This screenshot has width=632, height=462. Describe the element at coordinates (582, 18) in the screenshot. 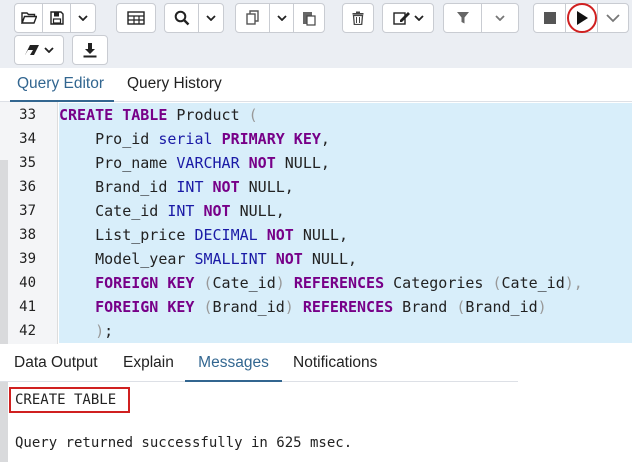

I see `execute-highlight-circle` at that location.